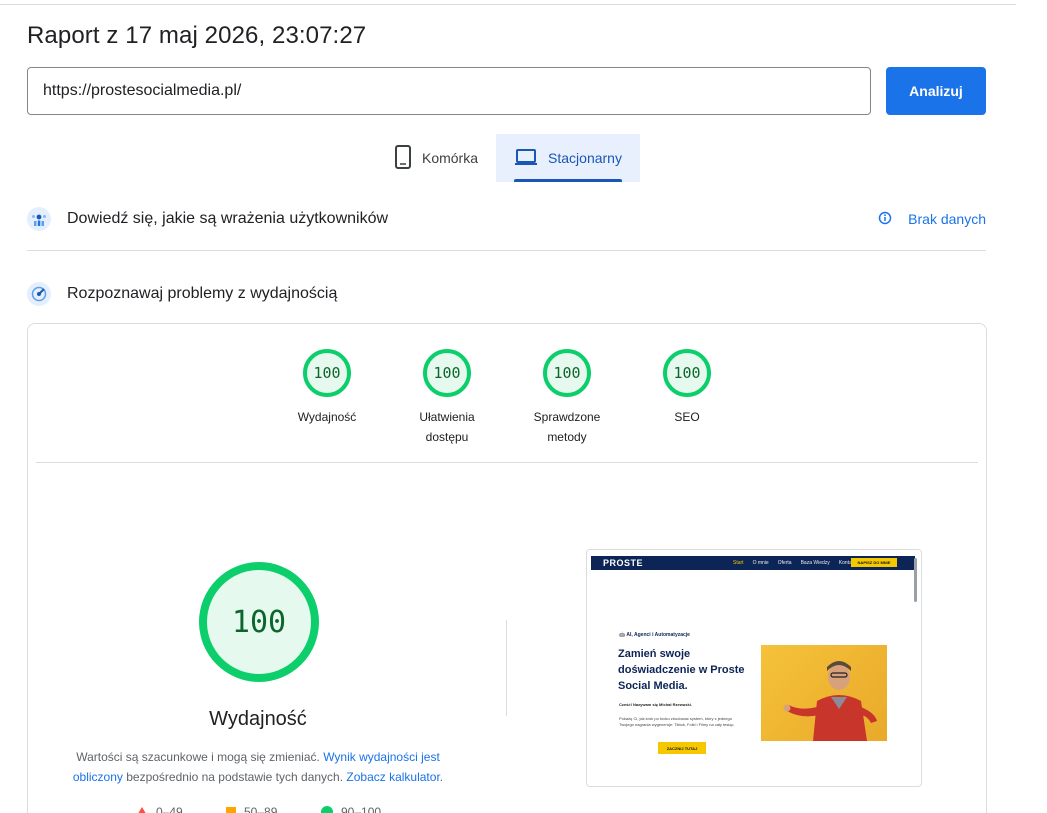 The height and width of the screenshot is (813, 1047). Describe the element at coordinates (506, 250) in the screenshot. I see `section-divider` at that location.